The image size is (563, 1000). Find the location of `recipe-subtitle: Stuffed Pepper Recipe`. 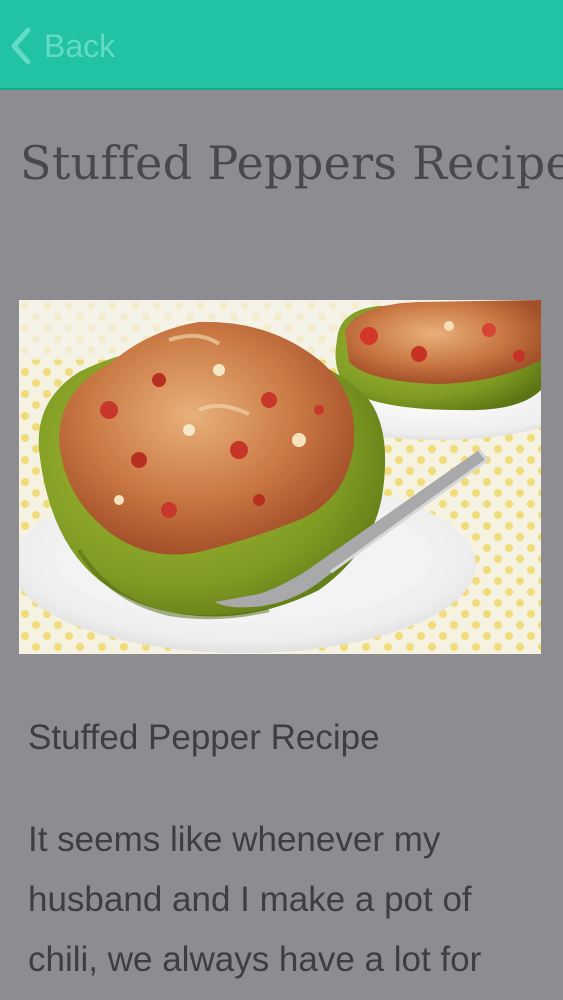

recipe-subtitle: Stuffed Pepper Recipe is located at coordinates (204, 737).